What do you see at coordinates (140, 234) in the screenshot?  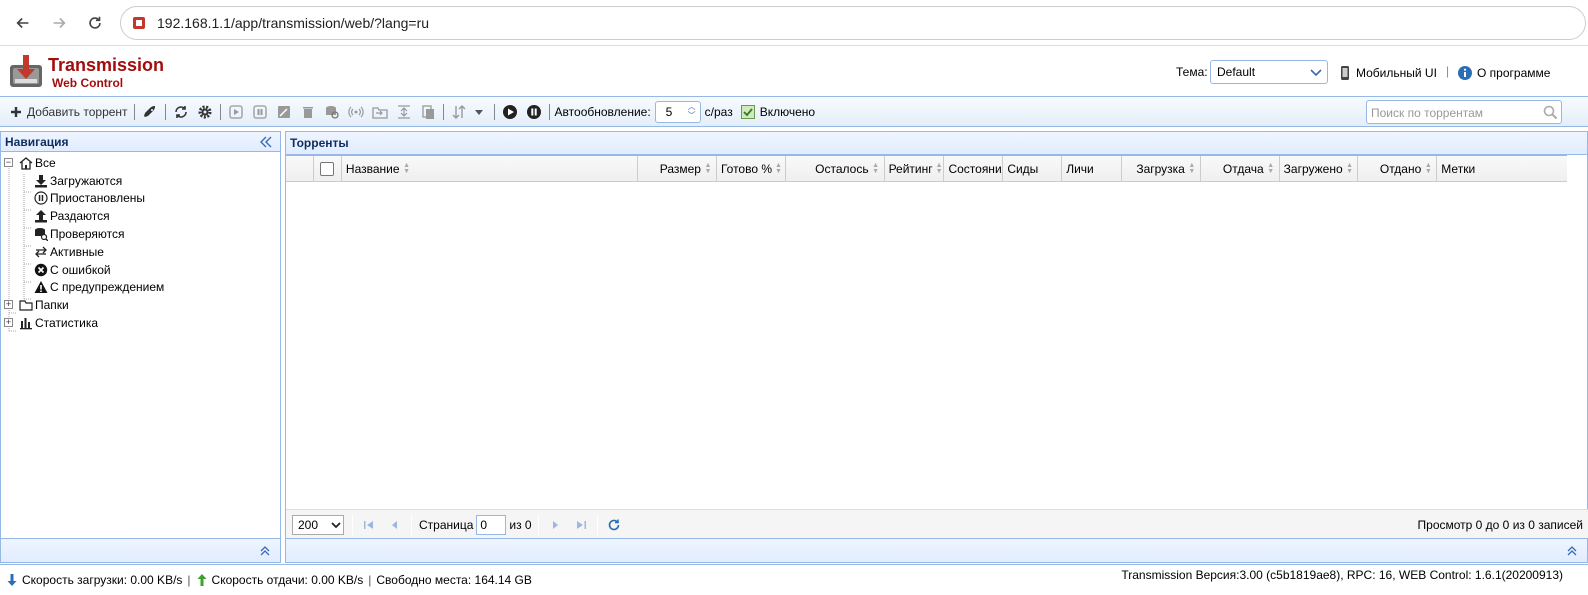 I see `nav-item-checking: Проверяются` at bounding box center [140, 234].